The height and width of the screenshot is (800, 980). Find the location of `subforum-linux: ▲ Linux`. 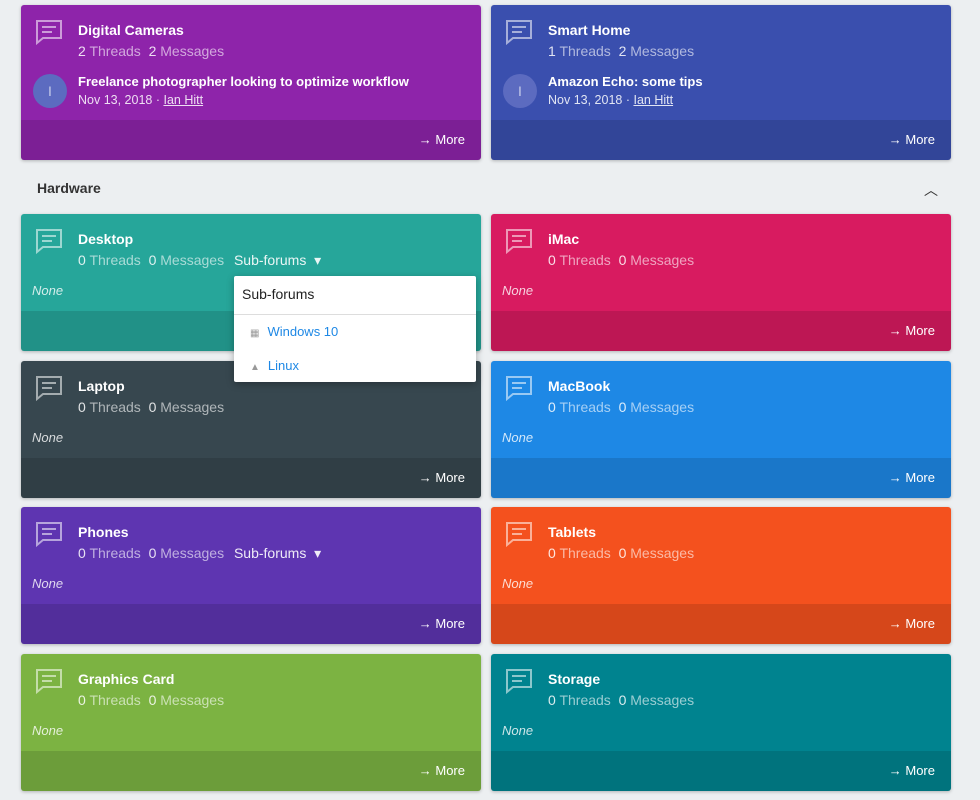

subforum-linux: ▲ Linux is located at coordinates (355, 366).